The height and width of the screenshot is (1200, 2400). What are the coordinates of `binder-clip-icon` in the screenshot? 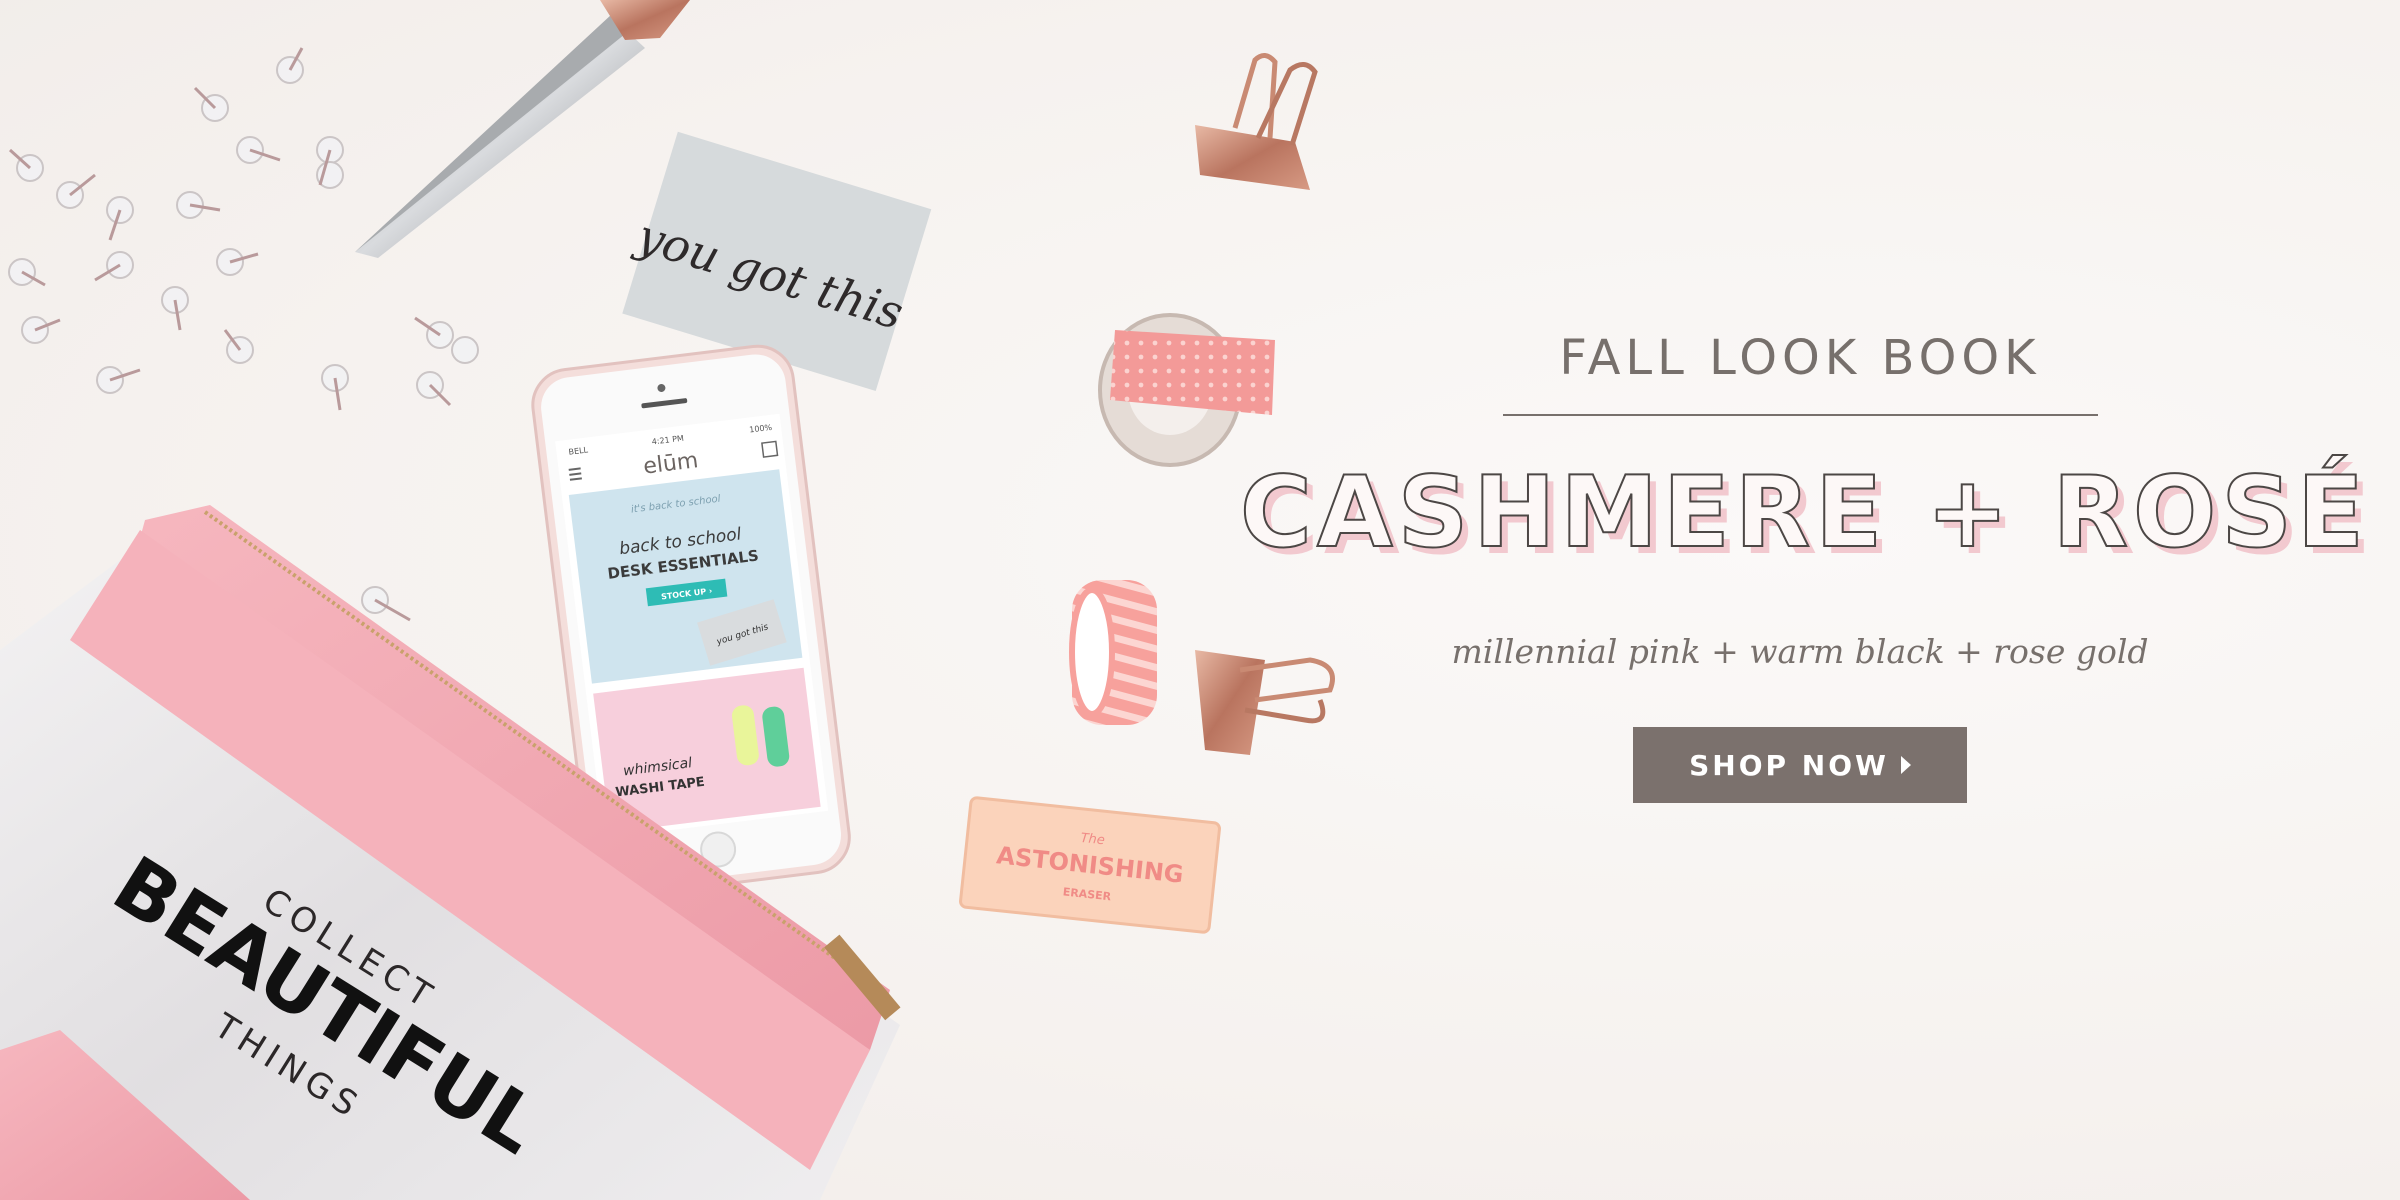 It's located at (1256, 121).